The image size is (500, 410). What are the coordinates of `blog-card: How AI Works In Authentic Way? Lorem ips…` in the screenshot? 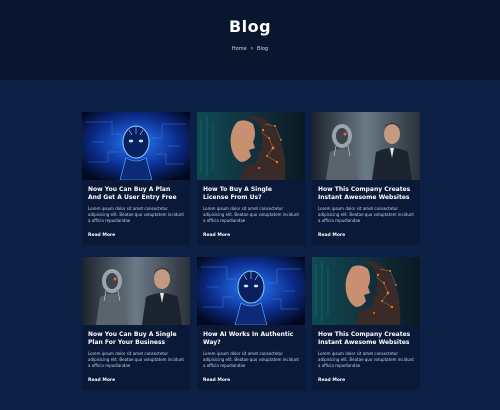 It's located at (251, 323).